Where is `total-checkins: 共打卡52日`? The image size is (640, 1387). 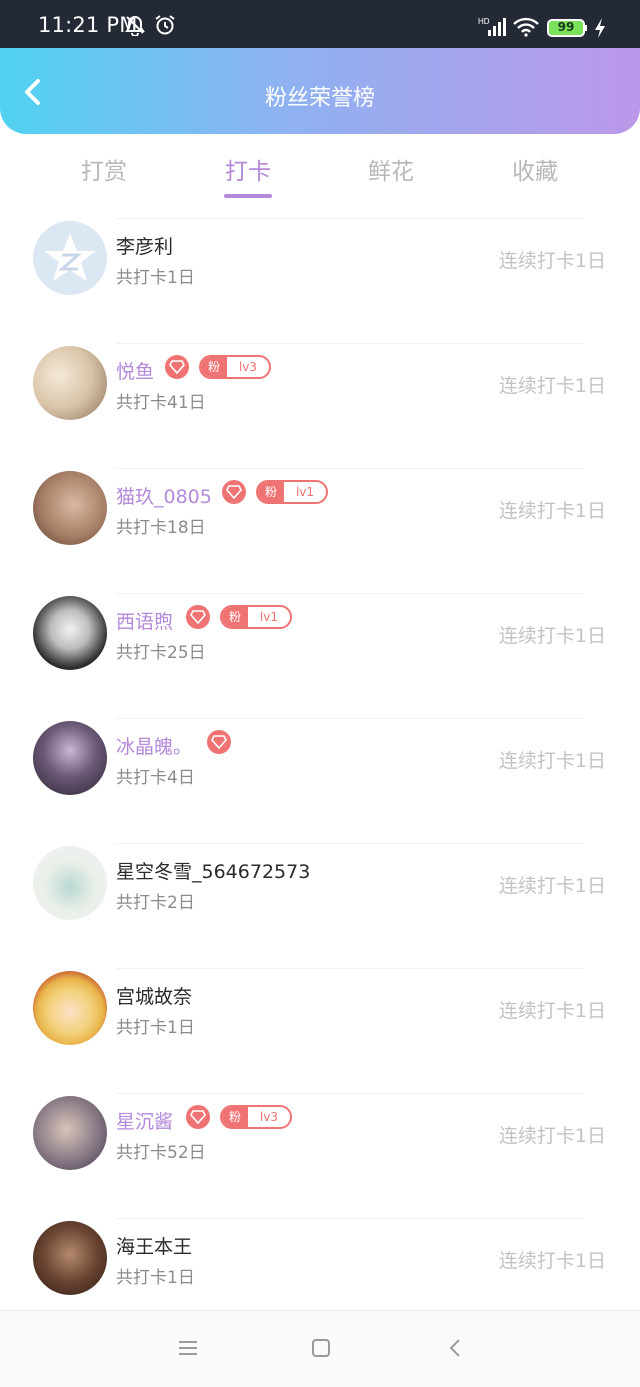
total-checkins: 共打卡52日 is located at coordinates (161, 1153).